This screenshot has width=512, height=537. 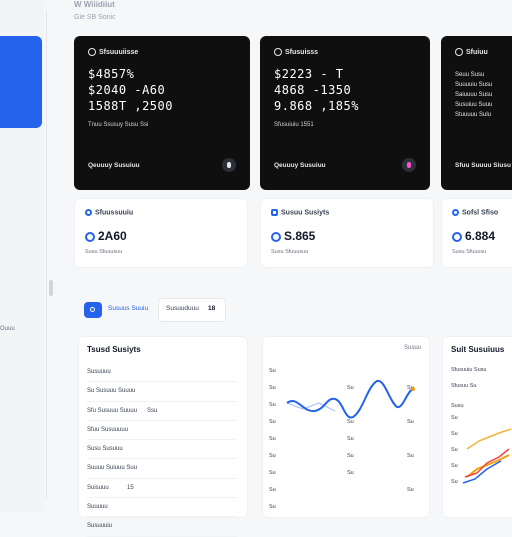 What do you see at coordinates (313, 90) in the screenshot?
I see `value-line: 4868 -1350` at bounding box center [313, 90].